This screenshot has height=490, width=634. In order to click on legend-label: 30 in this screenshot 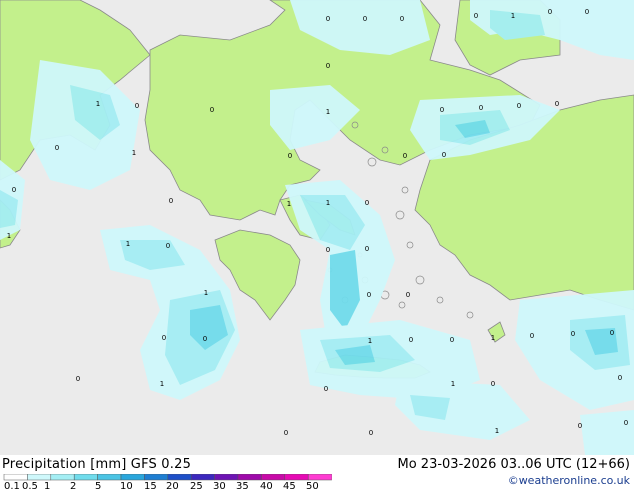, I will do `click(219, 485)`.